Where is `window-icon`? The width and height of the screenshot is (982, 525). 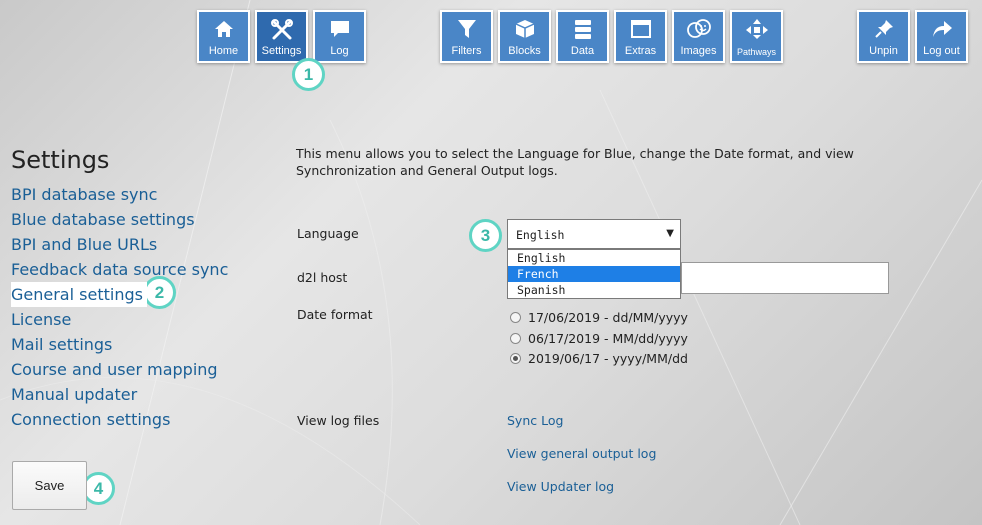
window-icon is located at coordinates (640, 29).